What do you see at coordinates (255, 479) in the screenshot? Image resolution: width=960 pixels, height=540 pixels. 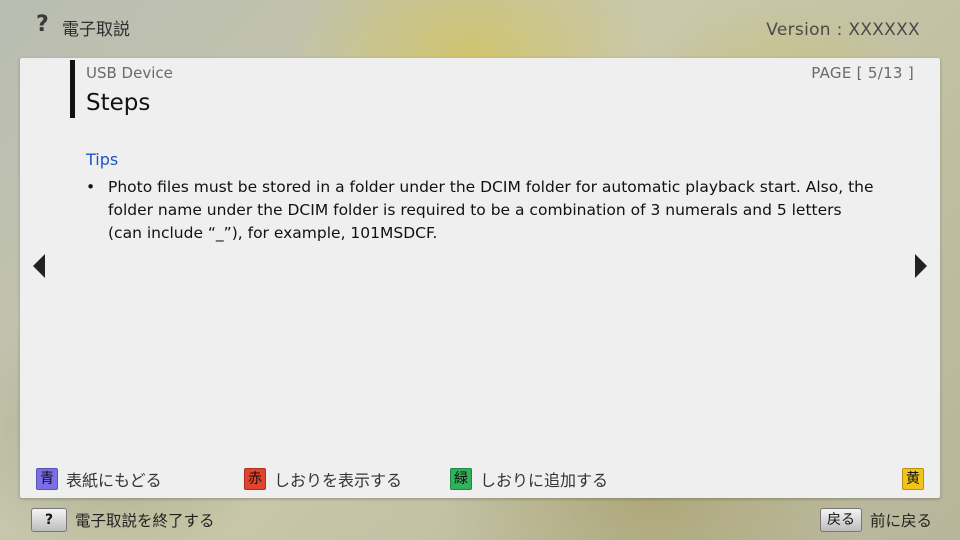 I see `red-key-chip: 赤` at bounding box center [255, 479].